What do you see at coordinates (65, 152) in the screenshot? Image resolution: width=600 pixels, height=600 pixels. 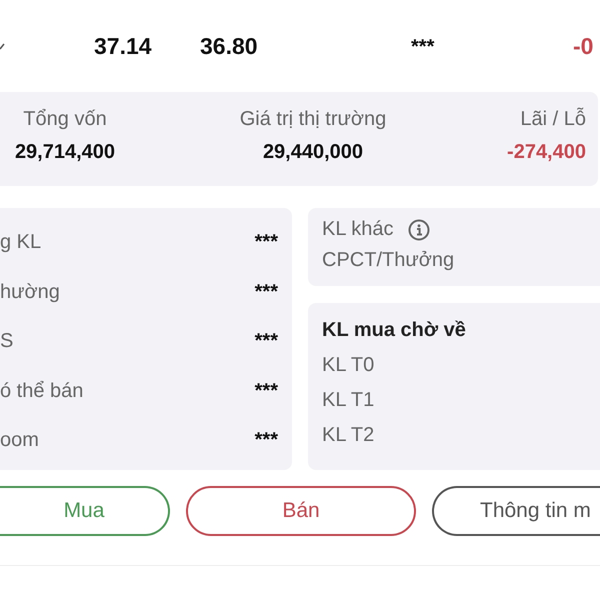 I see `summary-value: 29,714,400` at bounding box center [65, 152].